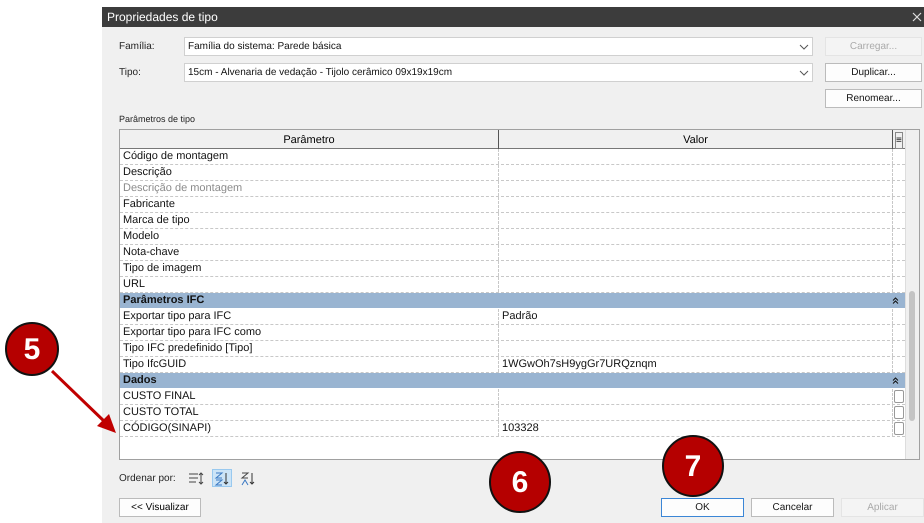  Describe the element at coordinates (140, 380) in the screenshot. I see `group-title: Dados` at that location.